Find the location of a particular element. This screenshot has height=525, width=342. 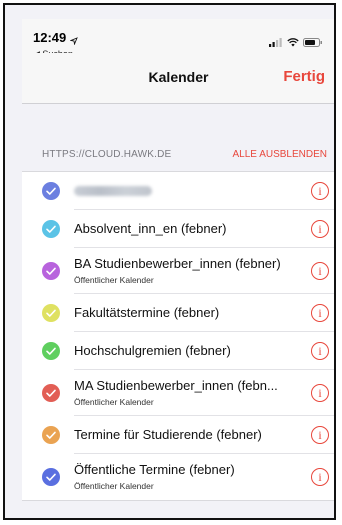

status-bar: 12:49 ◀ Suchen is located at coordinates (178, 39).